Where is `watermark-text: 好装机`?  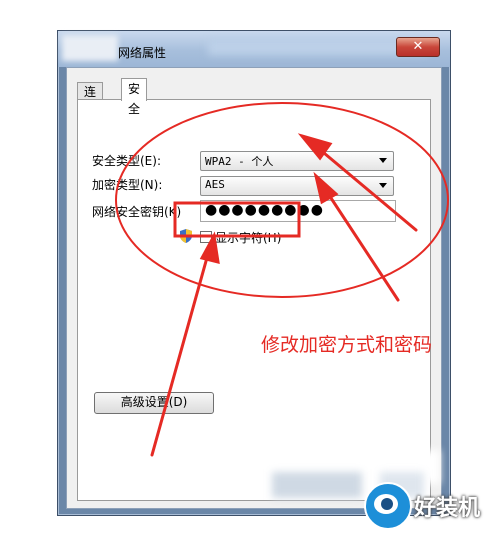
watermark-text: 好装机 is located at coordinates (447, 508).